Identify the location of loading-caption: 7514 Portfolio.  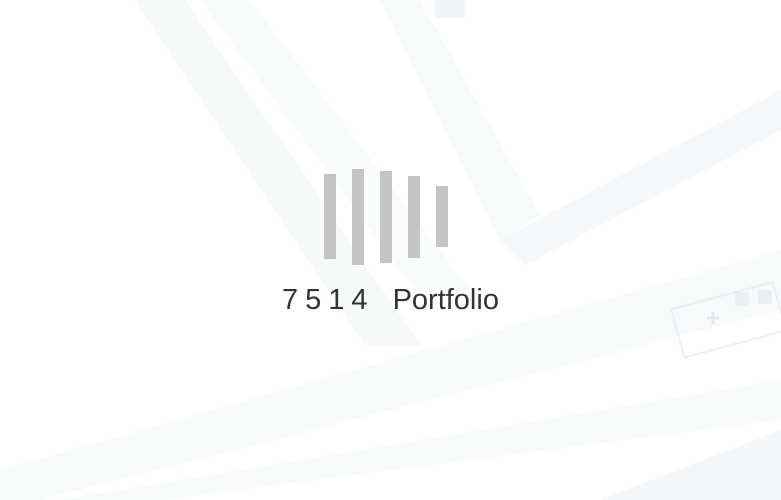
(390, 304).